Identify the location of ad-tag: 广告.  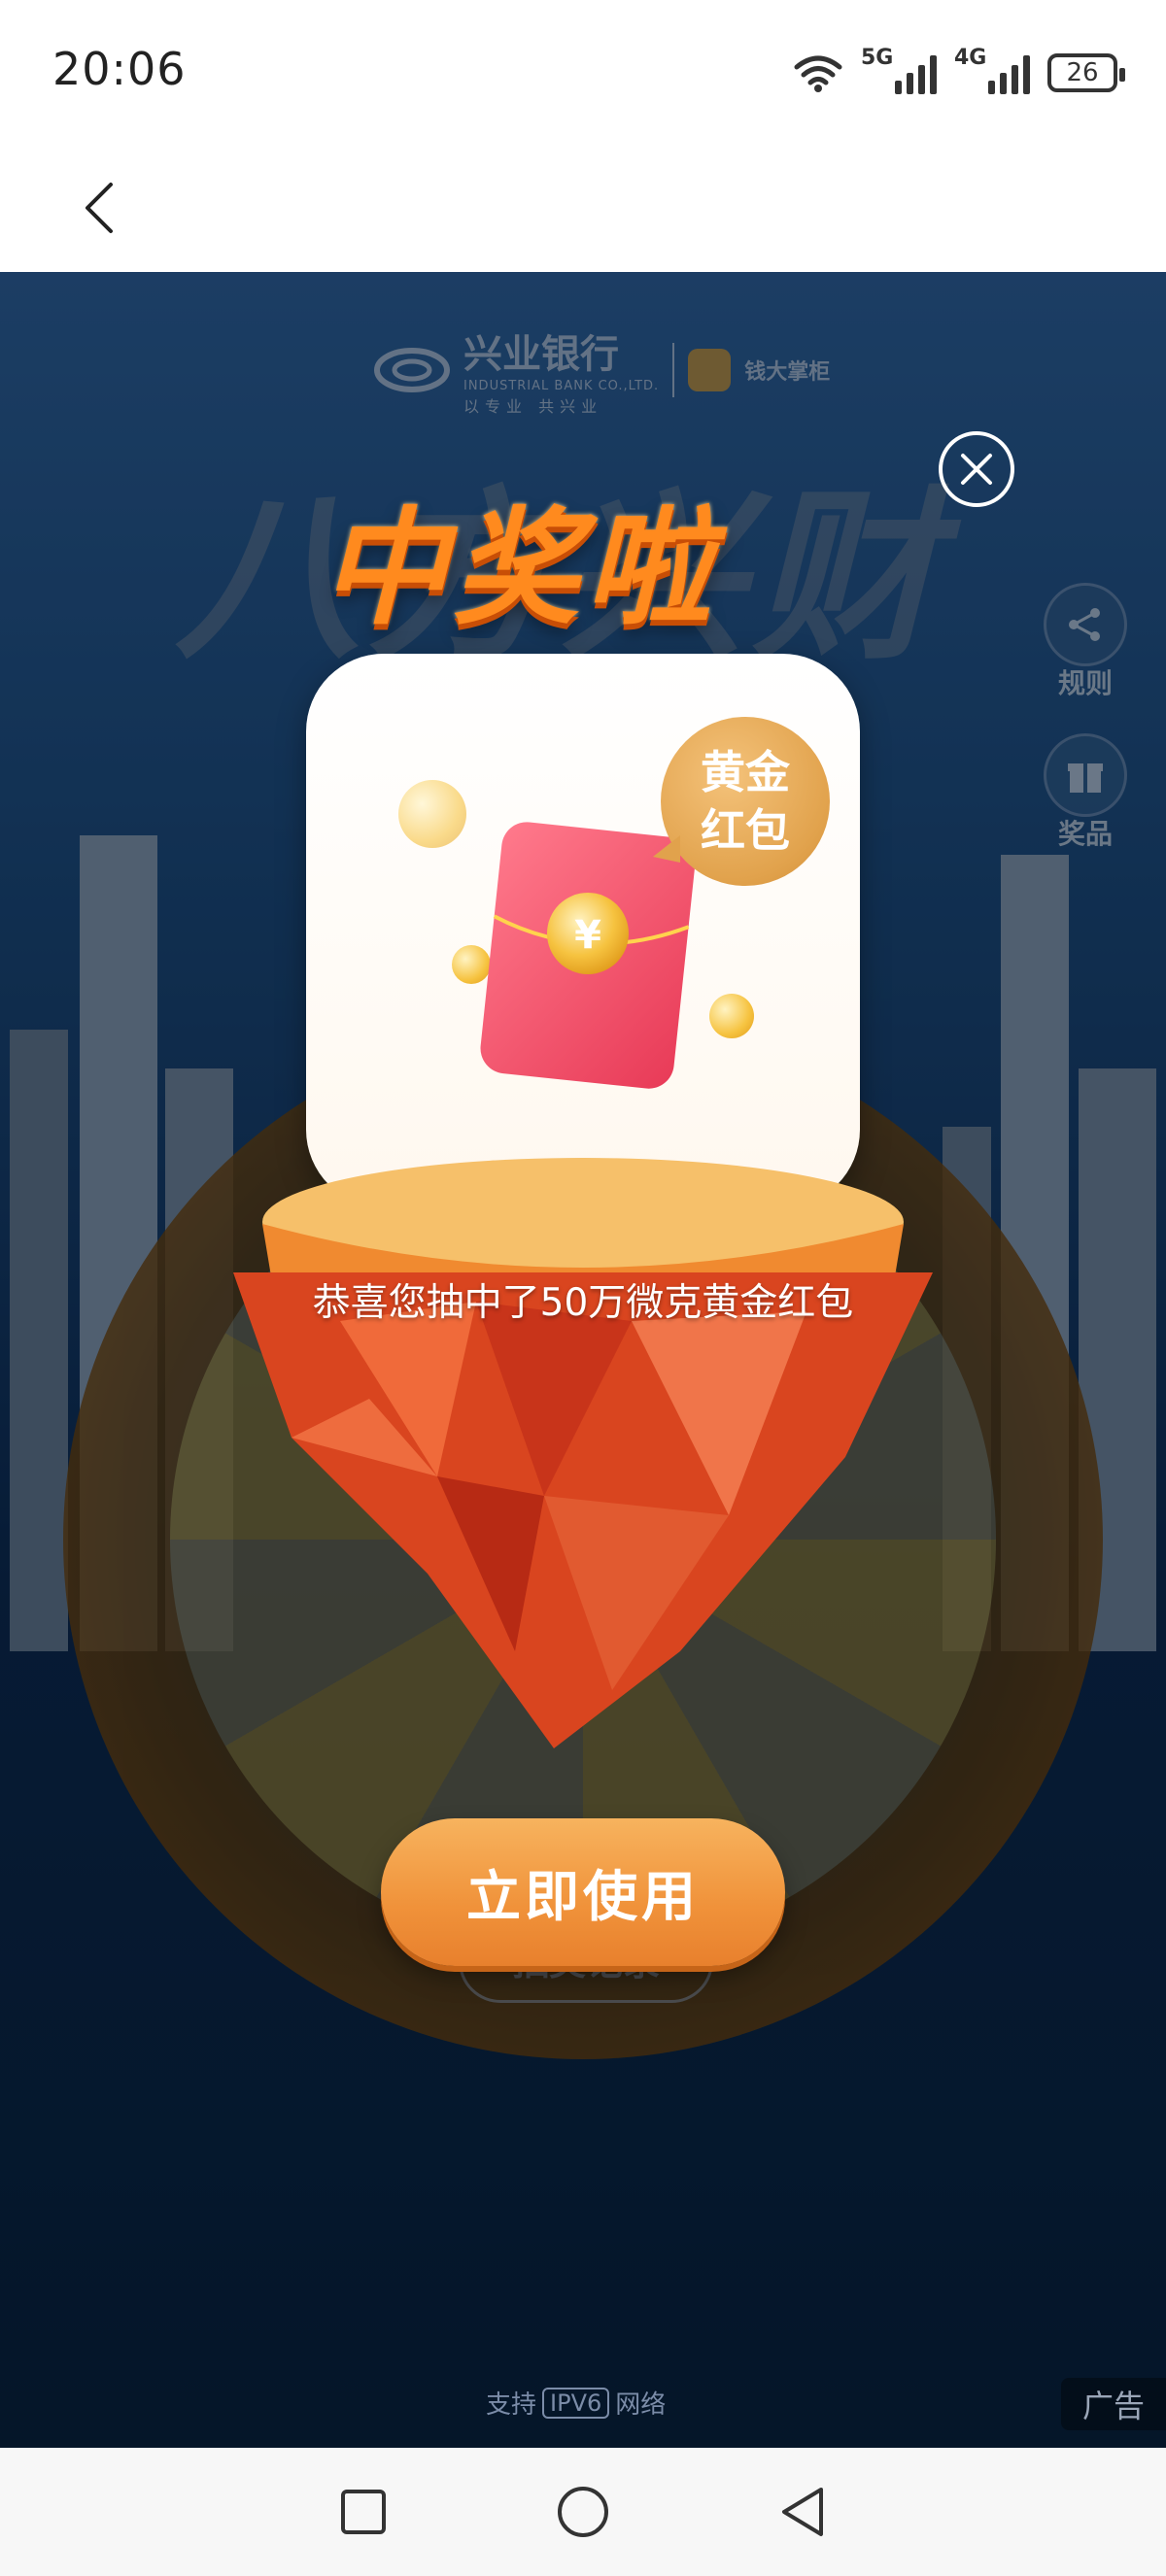
(1113, 2404).